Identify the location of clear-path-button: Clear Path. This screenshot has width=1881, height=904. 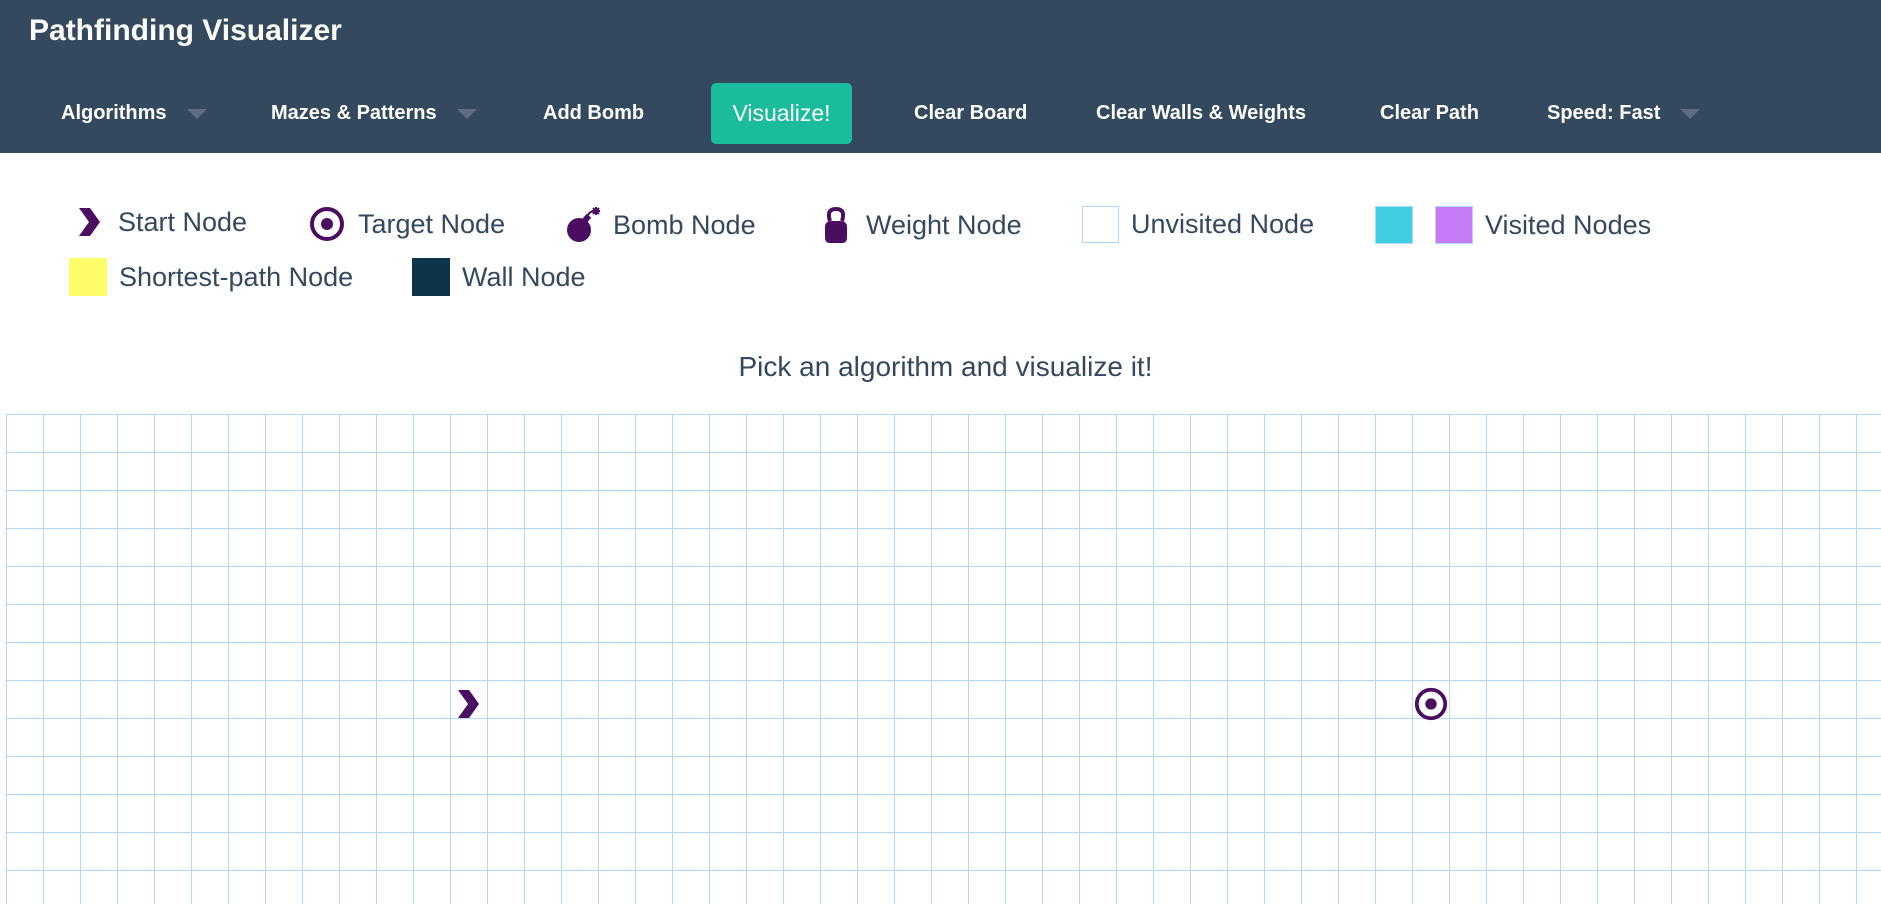
(1429, 113).